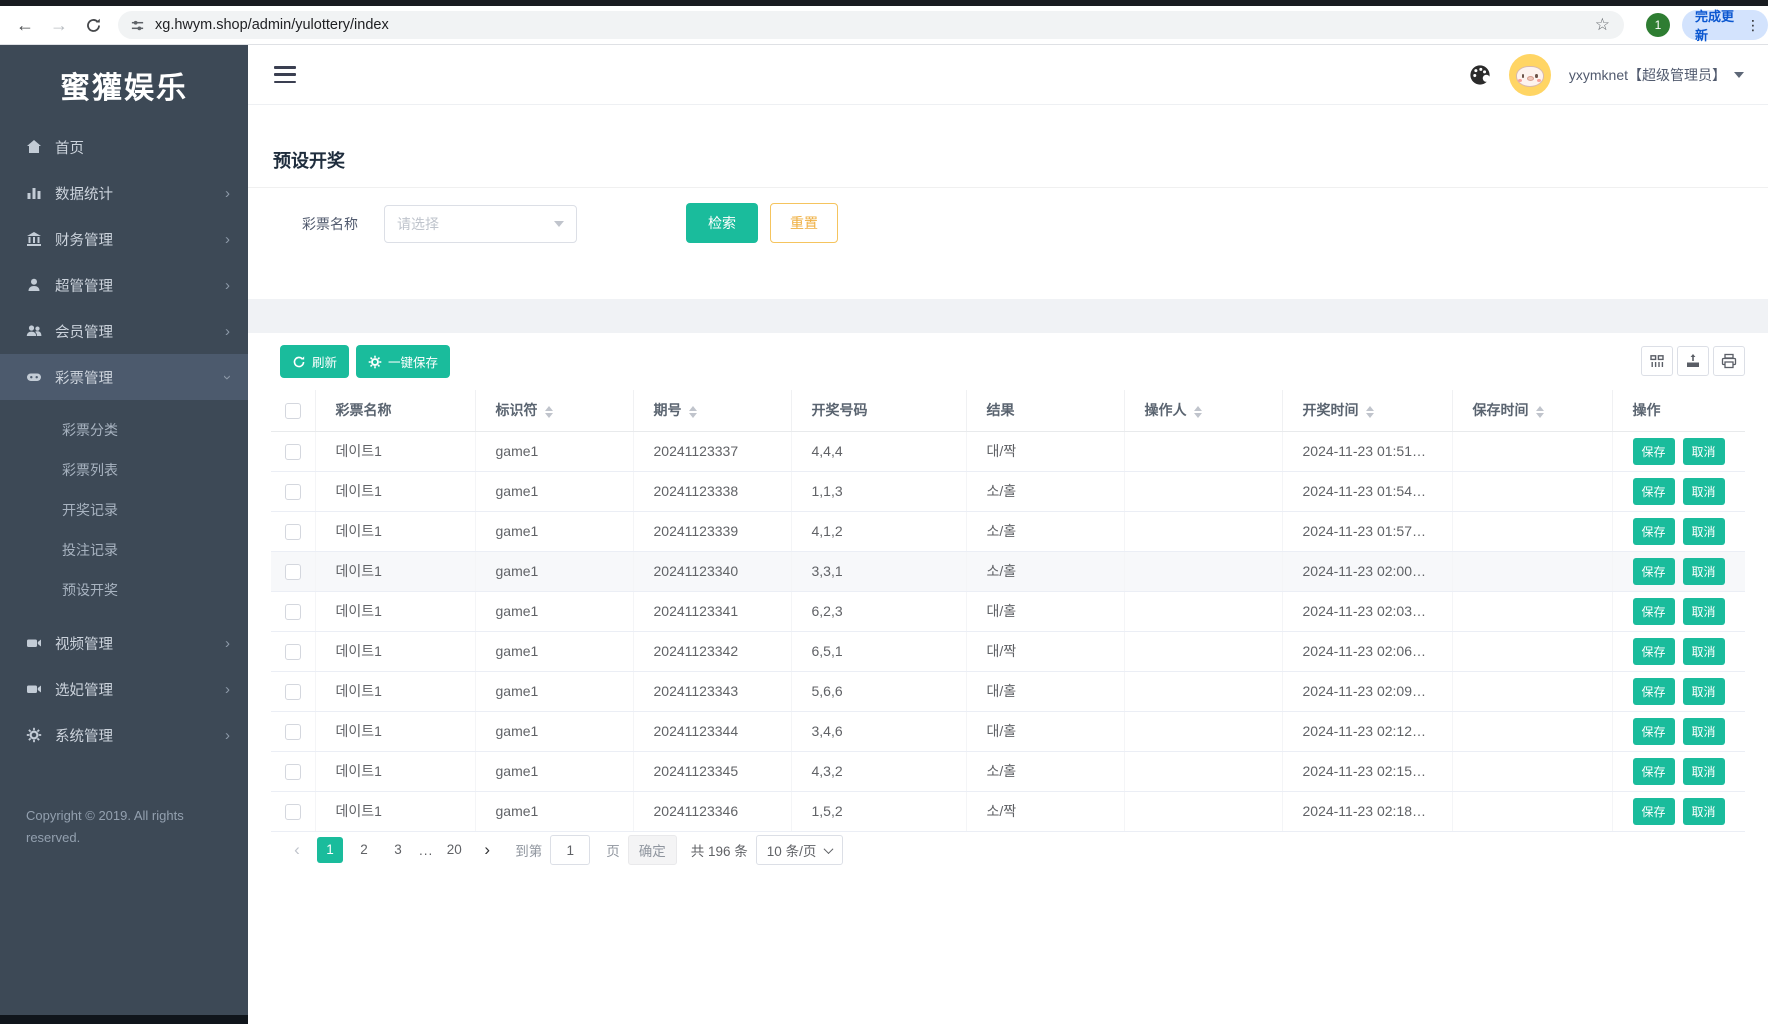 The height and width of the screenshot is (1024, 1768). Describe the element at coordinates (1602, 25) in the screenshot. I see `bookmark-star-icon: ☆` at that location.